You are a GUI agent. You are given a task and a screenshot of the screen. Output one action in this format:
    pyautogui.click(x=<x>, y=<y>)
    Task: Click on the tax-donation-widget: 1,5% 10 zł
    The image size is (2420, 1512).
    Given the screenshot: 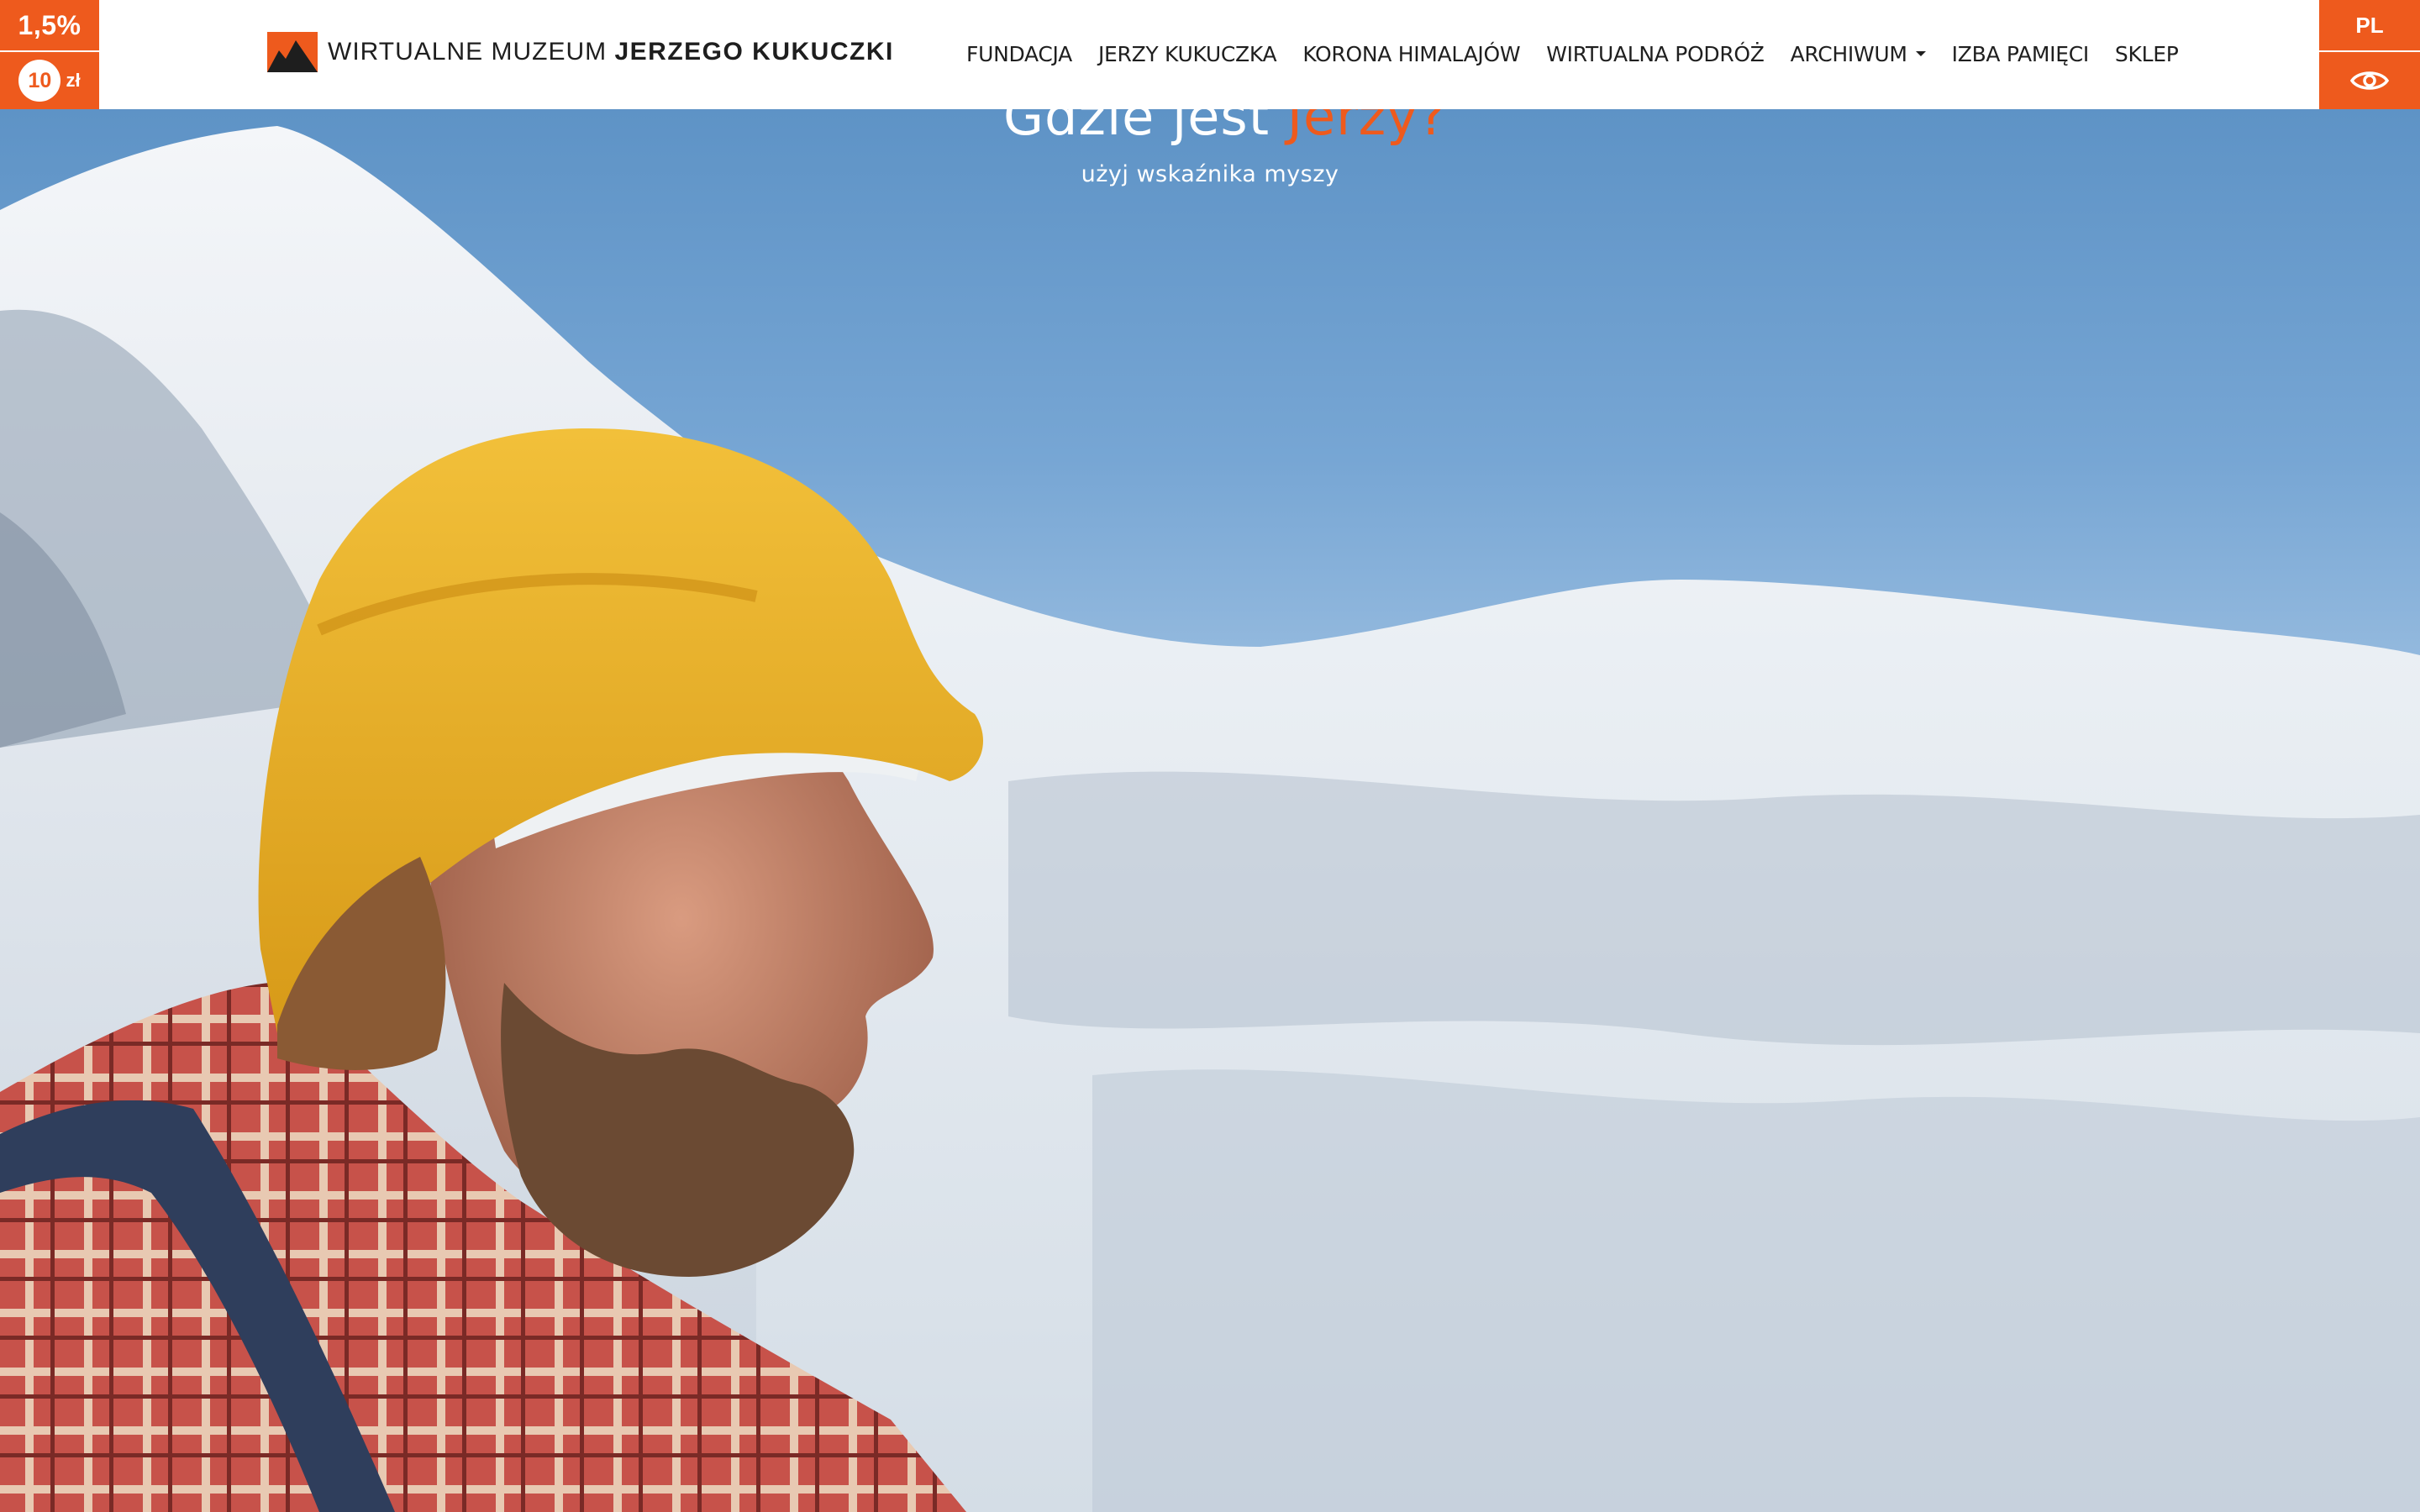 What is the action you would take?
    pyautogui.click(x=50, y=54)
    